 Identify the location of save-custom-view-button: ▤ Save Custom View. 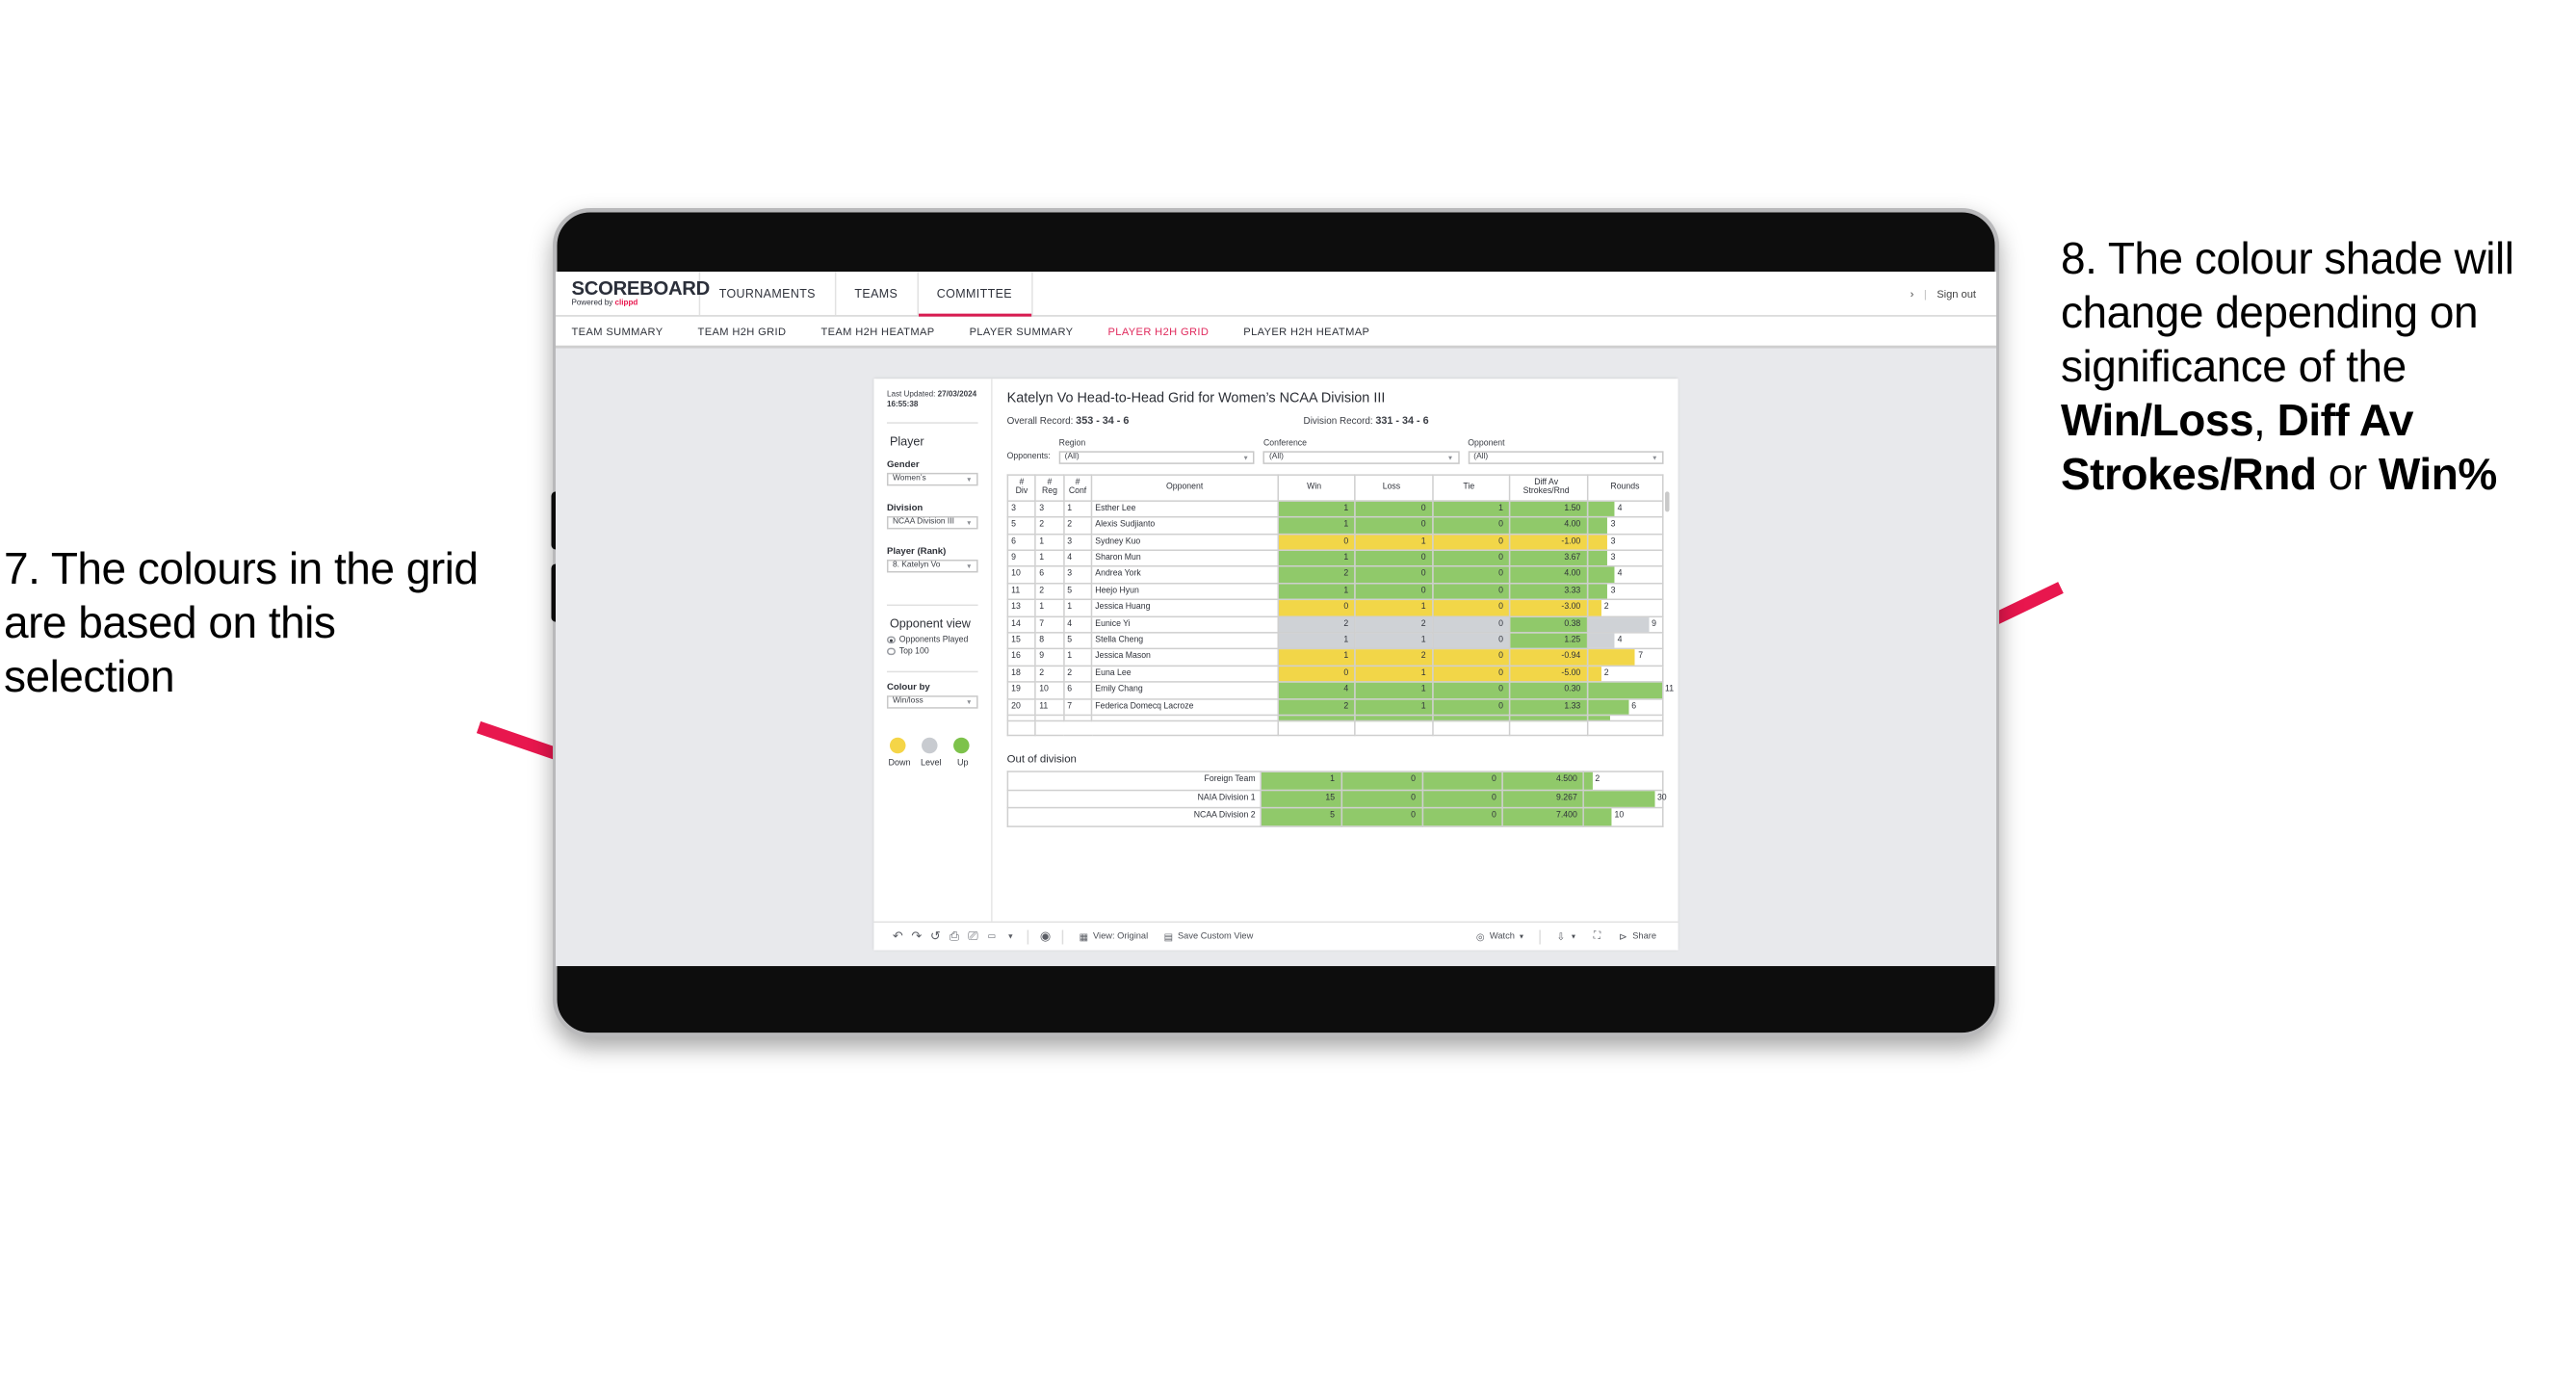
(1208, 936).